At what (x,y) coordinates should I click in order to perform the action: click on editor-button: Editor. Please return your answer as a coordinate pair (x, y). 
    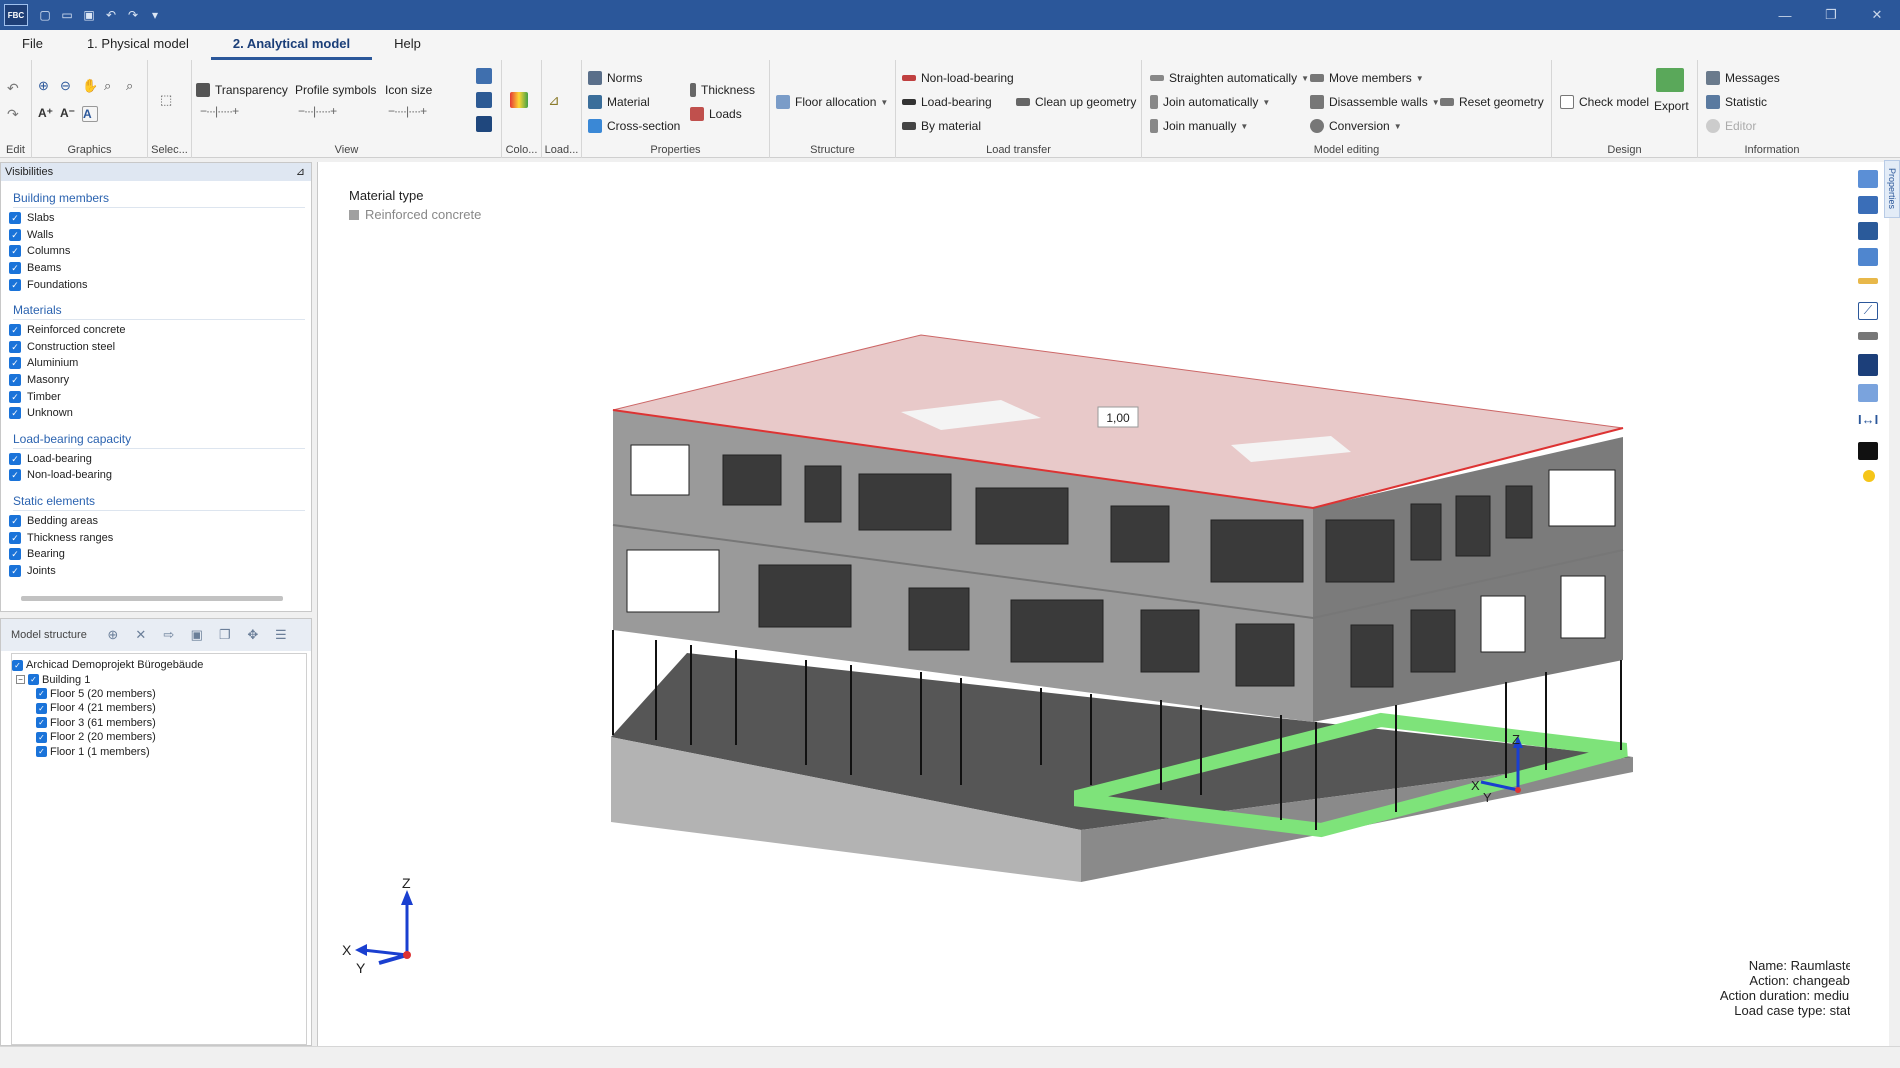
    Looking at the image, I should click on (1731, 126).